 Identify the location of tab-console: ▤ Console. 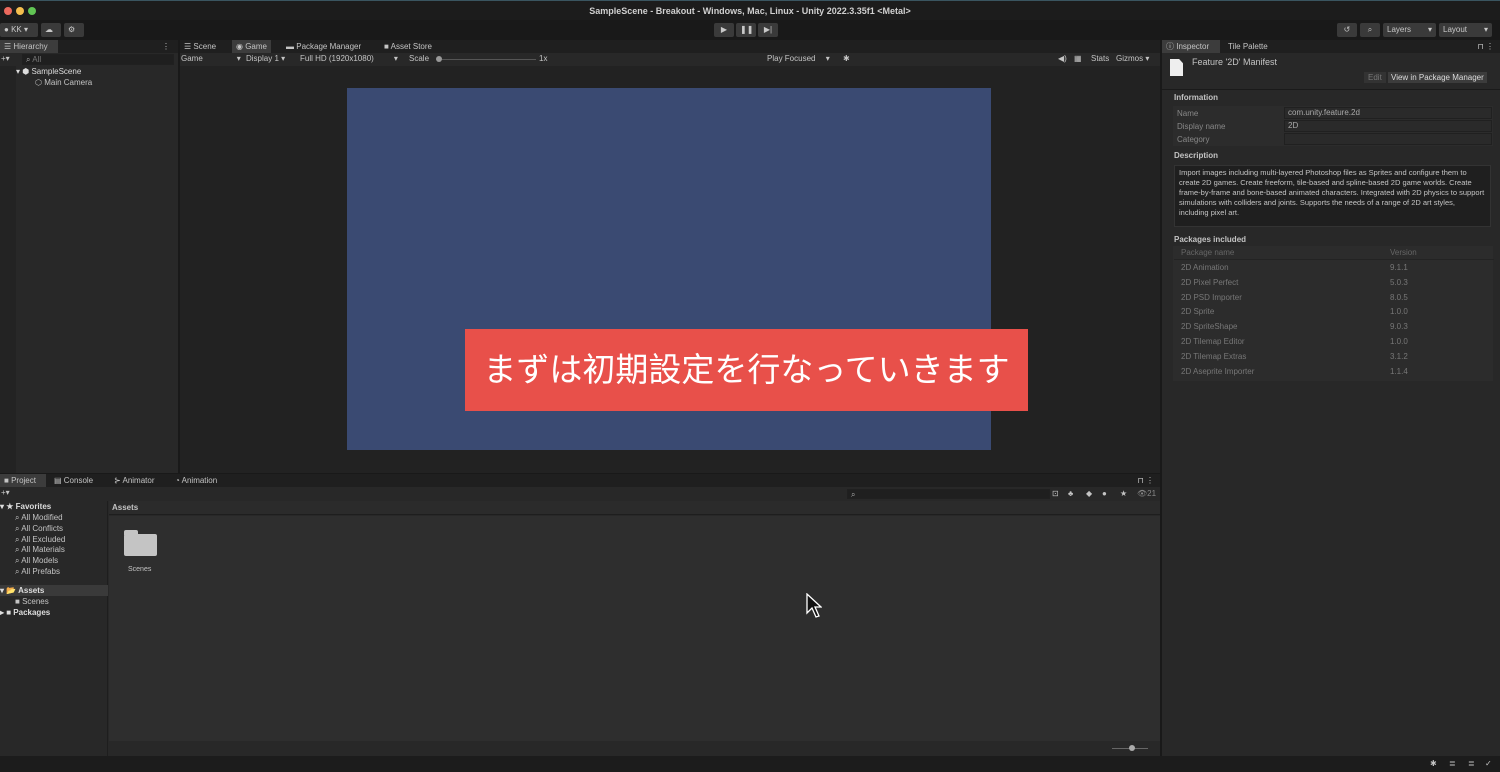
(73, 480).